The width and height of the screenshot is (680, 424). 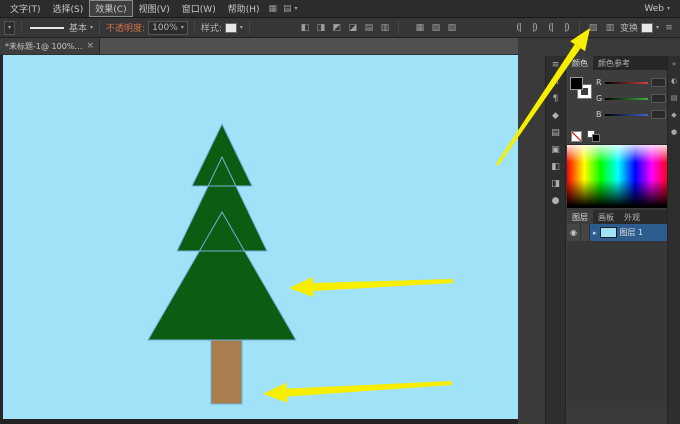 I want to click on layer-thumbnail, so click(x=608, y=232).